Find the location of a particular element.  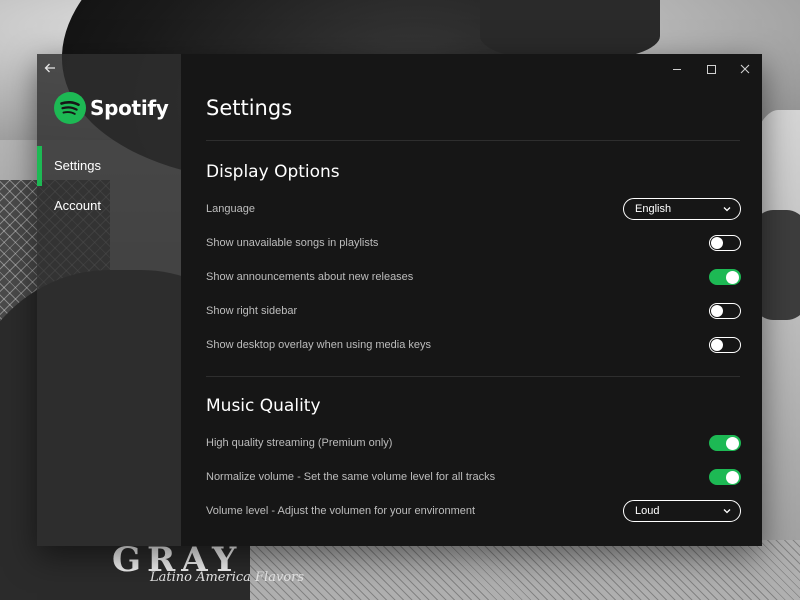

active-indicator is located at coordinates (39, 166).